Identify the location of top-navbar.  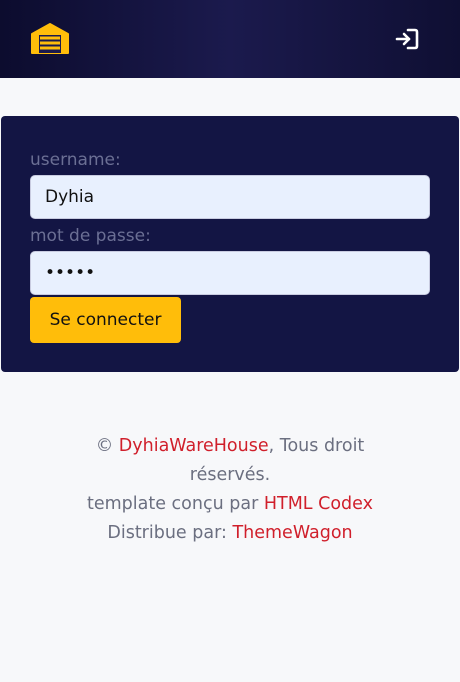
(230, 39).